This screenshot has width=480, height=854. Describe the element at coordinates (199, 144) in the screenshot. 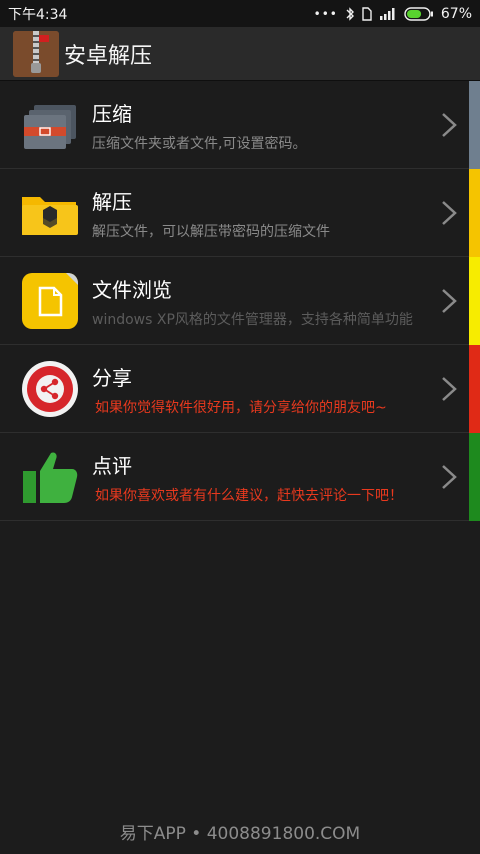

I see `menu-subtitle: 压缩文件夹或者文件,可设置密码。` at that location.